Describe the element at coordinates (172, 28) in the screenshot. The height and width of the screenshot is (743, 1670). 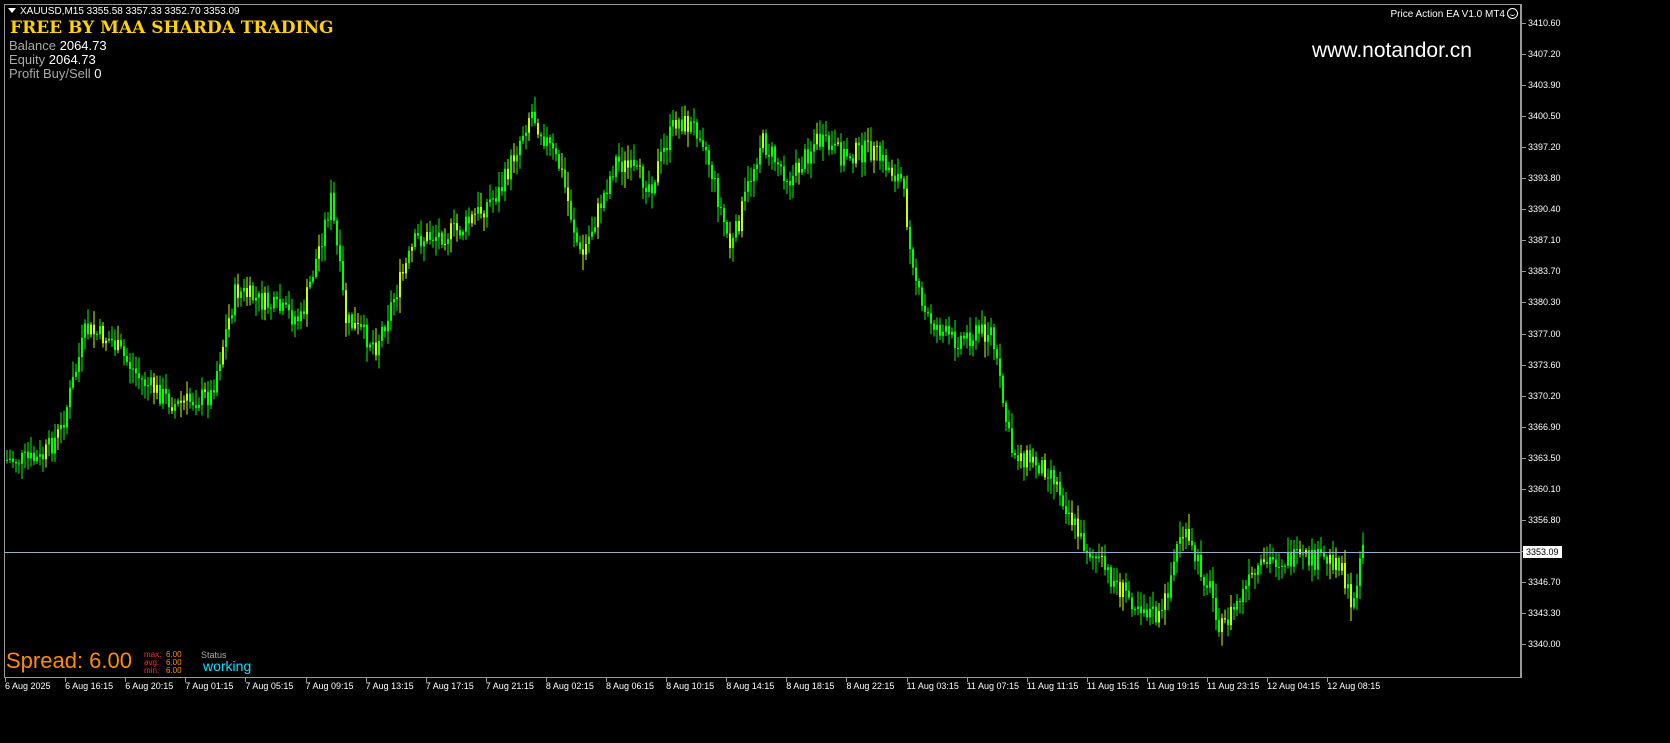
I see `brand-title: FREE BY MAA SHARDA TRADING` at that location.